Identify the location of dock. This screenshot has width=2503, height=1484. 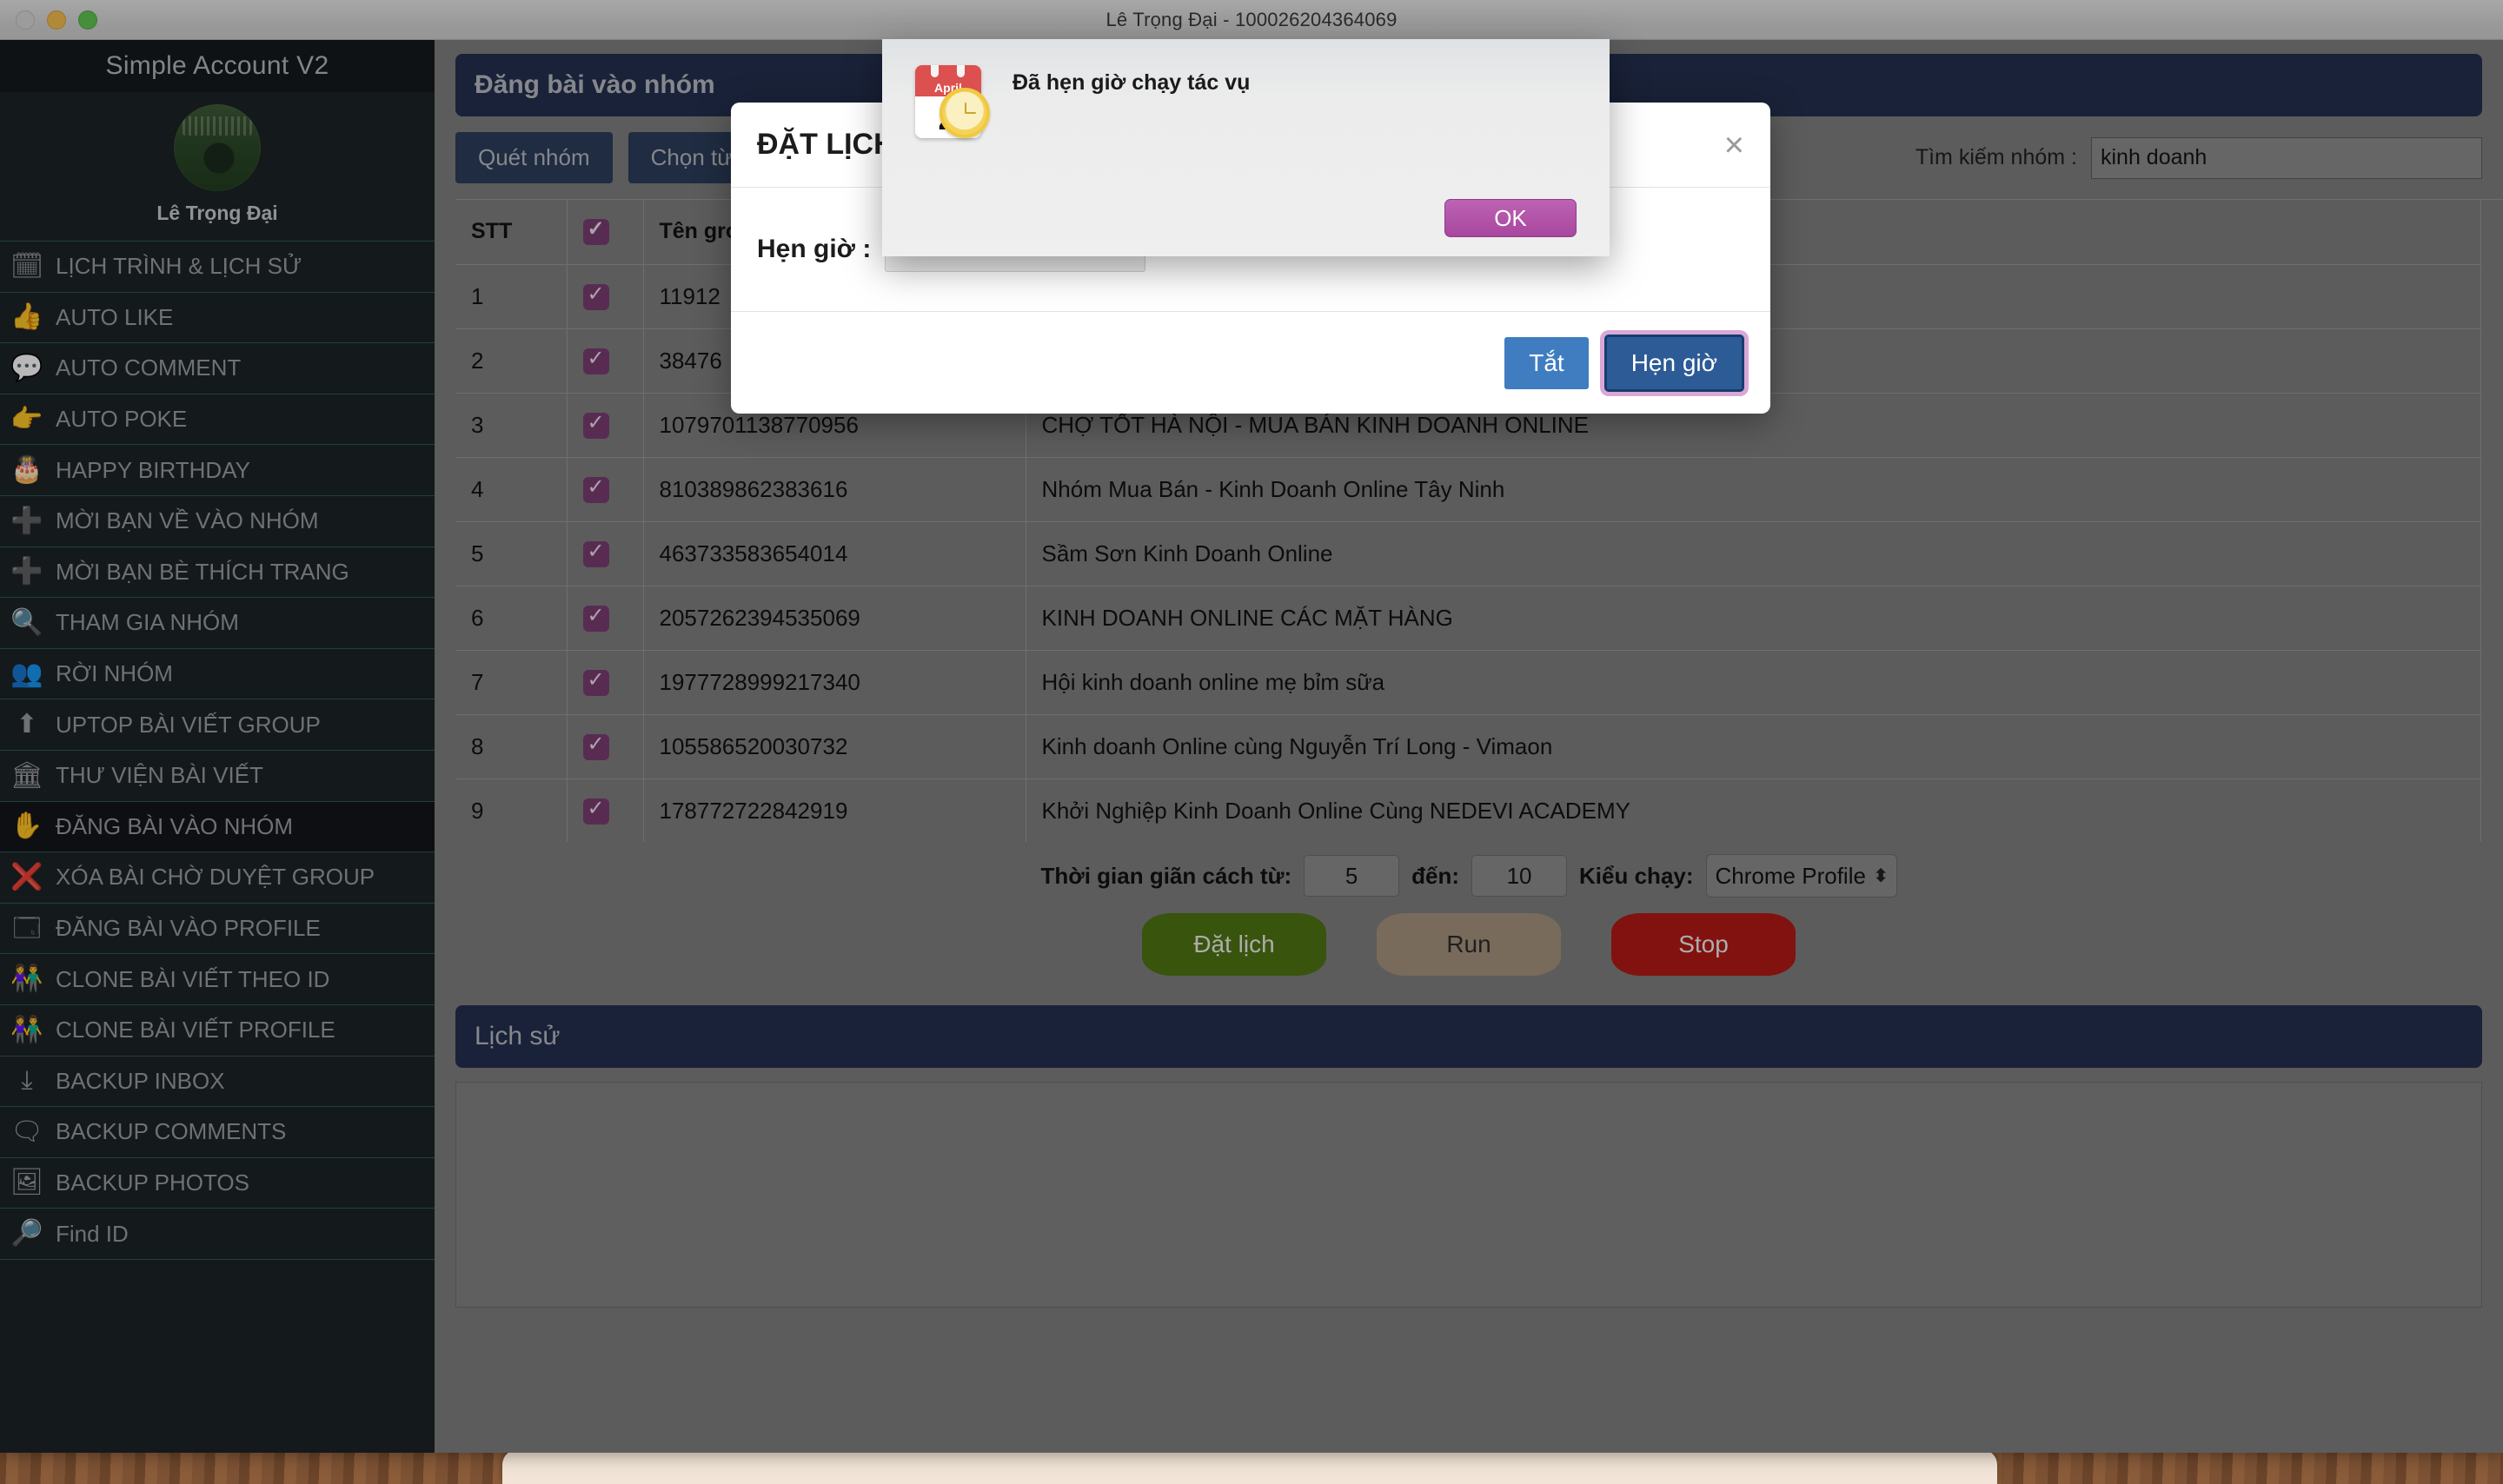
(1249, 1466).